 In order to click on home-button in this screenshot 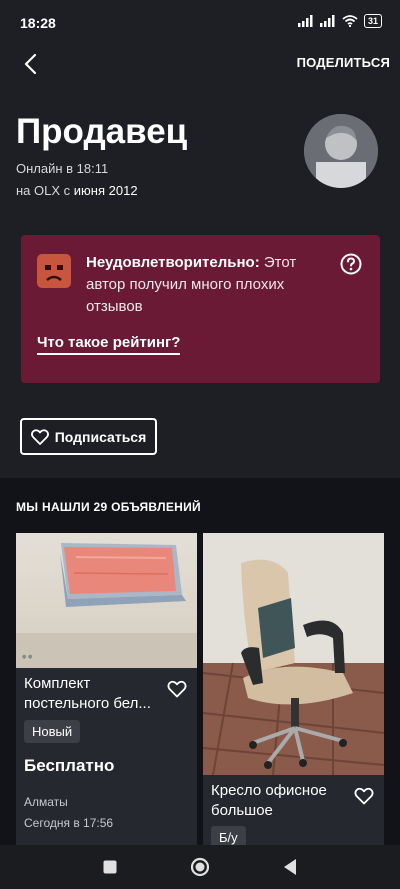, I will do `click(200, 867)`.